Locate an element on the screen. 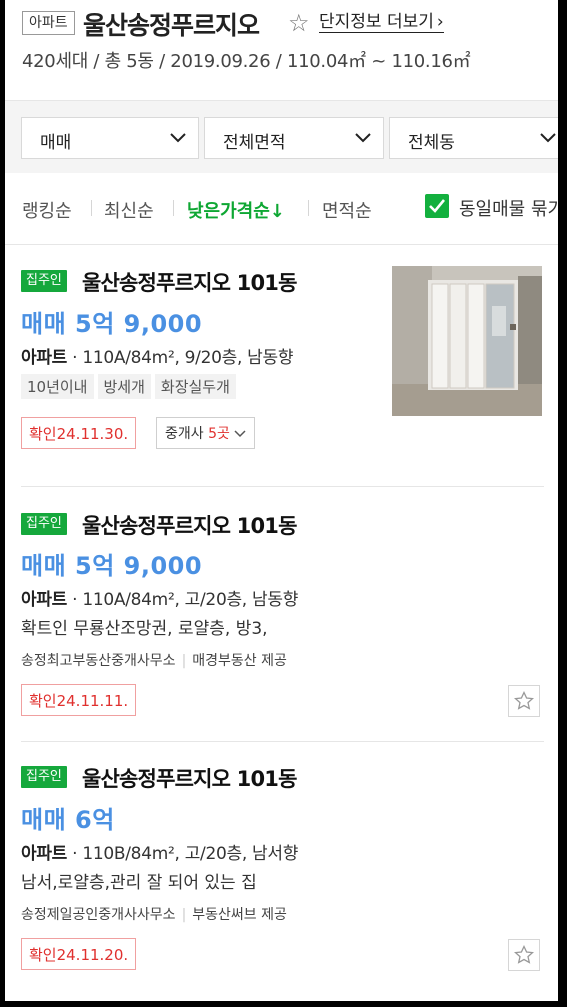 Image resolution: width=567 pixels, height=1007 pixels. sort-bar: 랭킹순 최신순 낮은가격순↓ 면적순 동일매물 묶기 is located at coordinates (281, 209).